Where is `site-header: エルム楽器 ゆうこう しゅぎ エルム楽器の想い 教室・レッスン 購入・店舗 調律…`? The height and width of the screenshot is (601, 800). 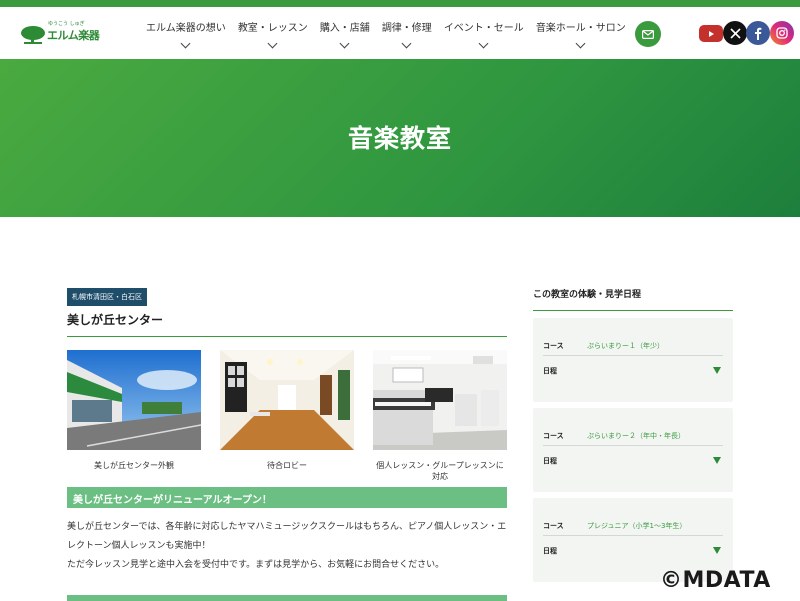
site-header: エルム楽器 ゆうこう しゅぎ エルム楽器の想い 教室・レッスン 購入・店舗 調律… is located at coordinates (400, 33).